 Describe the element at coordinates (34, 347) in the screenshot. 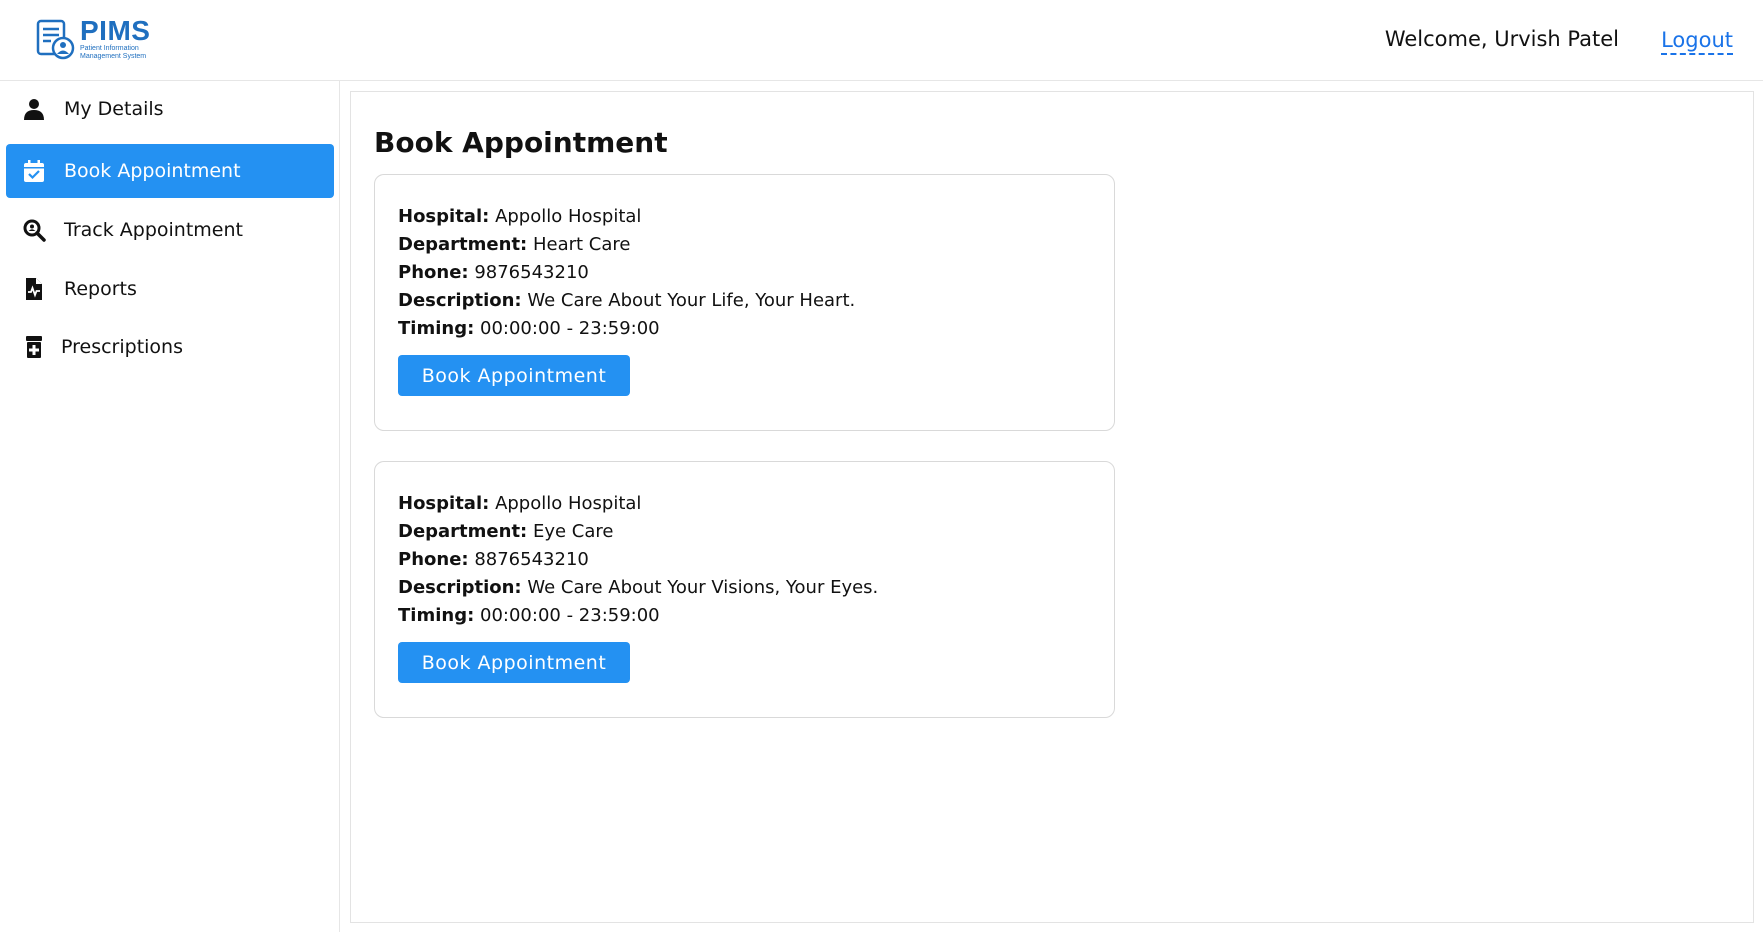

I see `prescription-bottle-icon` at that location.